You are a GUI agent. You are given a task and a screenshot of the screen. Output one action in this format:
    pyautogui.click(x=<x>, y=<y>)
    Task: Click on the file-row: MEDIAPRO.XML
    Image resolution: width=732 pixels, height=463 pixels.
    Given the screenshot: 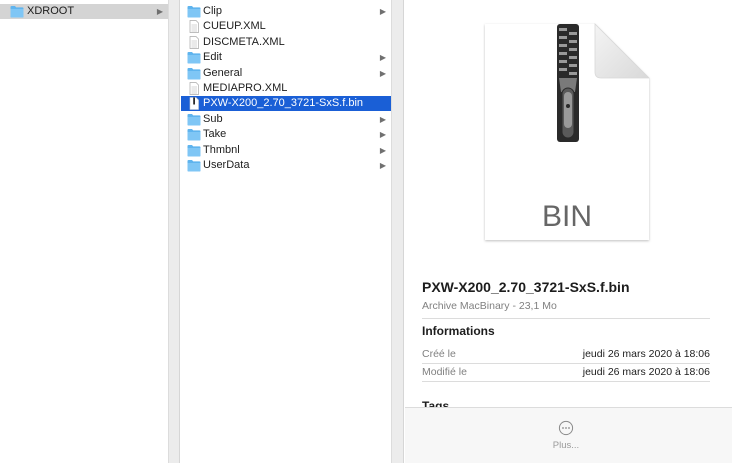 What is the action you would take?
    pyautogui.click(x=286, y=88)
    